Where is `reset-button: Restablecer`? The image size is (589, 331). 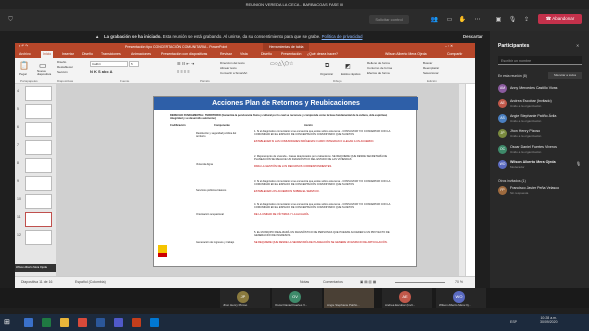 reset-button: Restablecer is located at coordinates (65, 67).